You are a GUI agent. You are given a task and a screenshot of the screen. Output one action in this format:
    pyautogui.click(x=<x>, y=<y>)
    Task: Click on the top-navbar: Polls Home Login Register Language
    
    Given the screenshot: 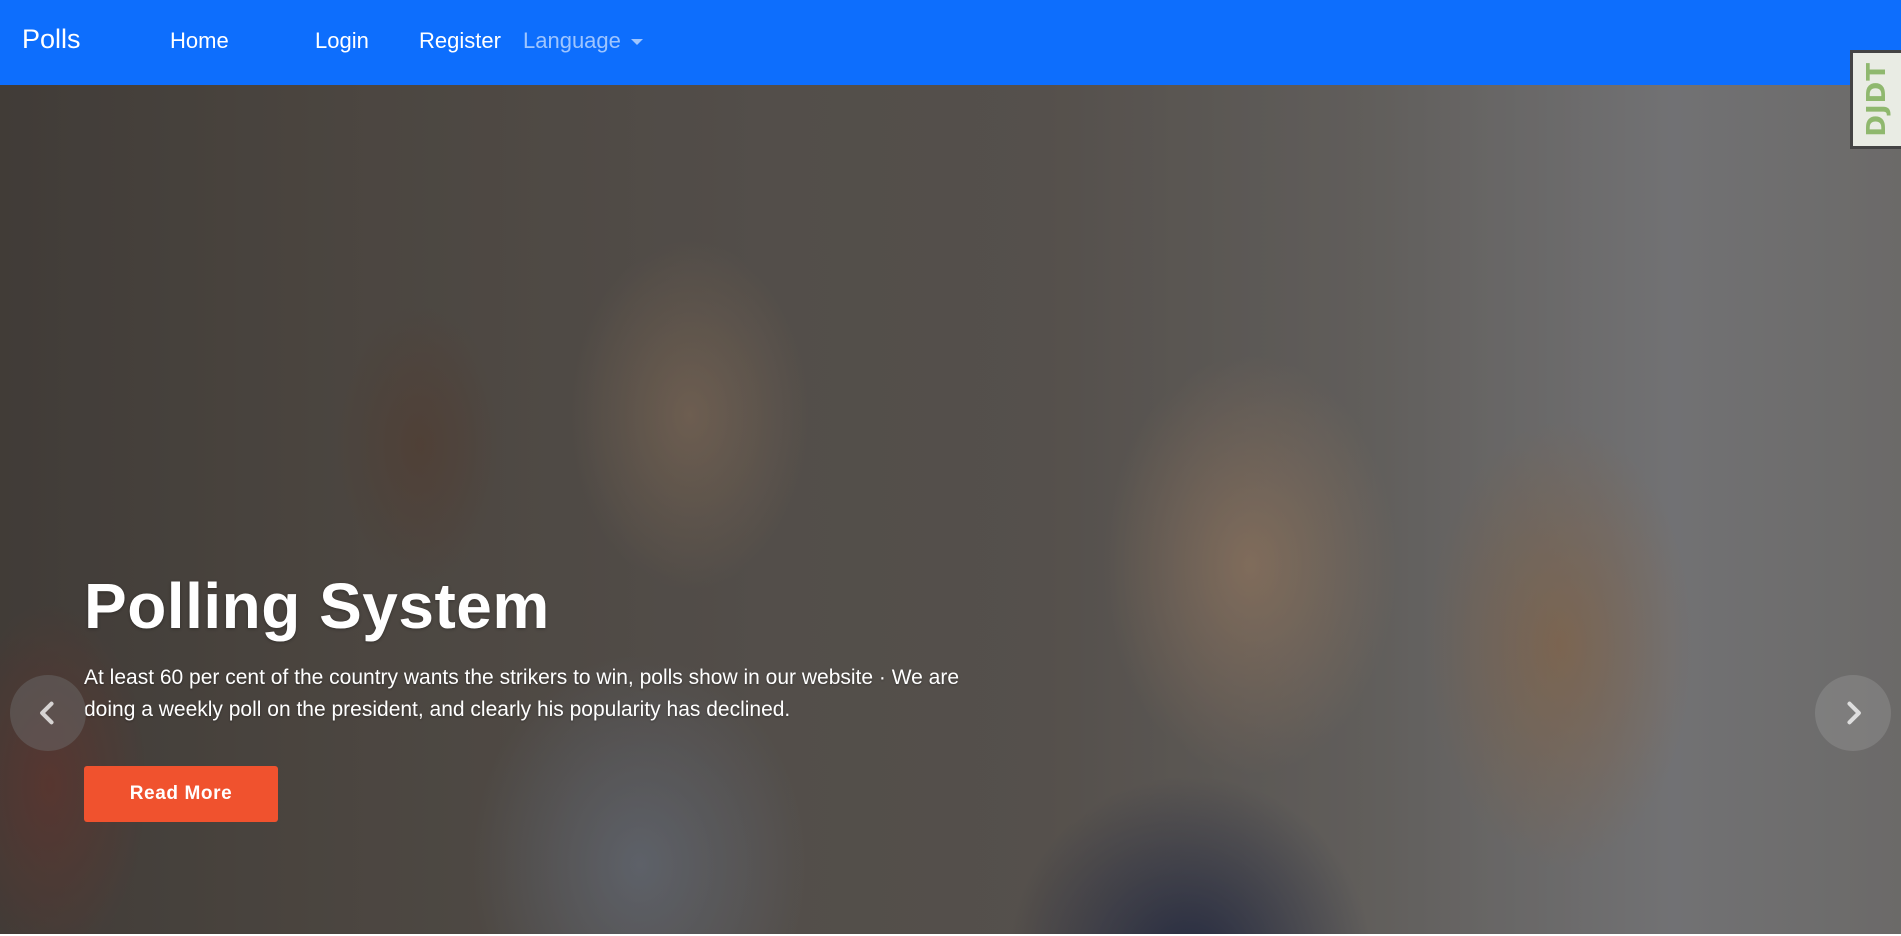 What is the action you would take?
    pyautogui.click(x=950, y=42)
    